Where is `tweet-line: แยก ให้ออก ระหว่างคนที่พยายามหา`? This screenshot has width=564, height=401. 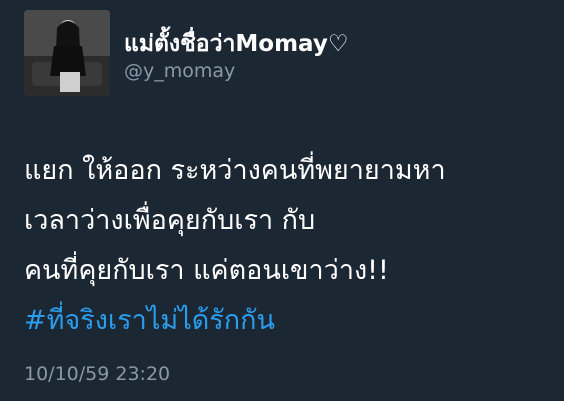 tweet-line: แยก ให้ออก ระหว่างคนที่พยายามหา is located at coordinates (235, 170).